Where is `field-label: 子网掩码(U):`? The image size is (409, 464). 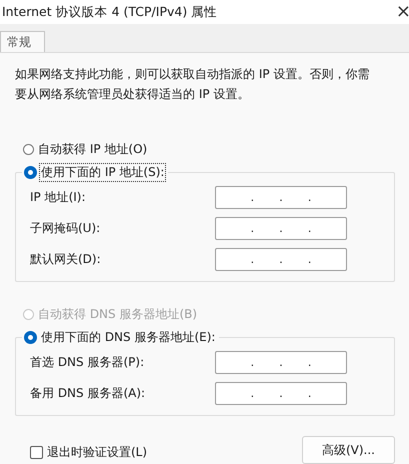
field-label: 子网掩码(U): is located at coordinates (65, 228).